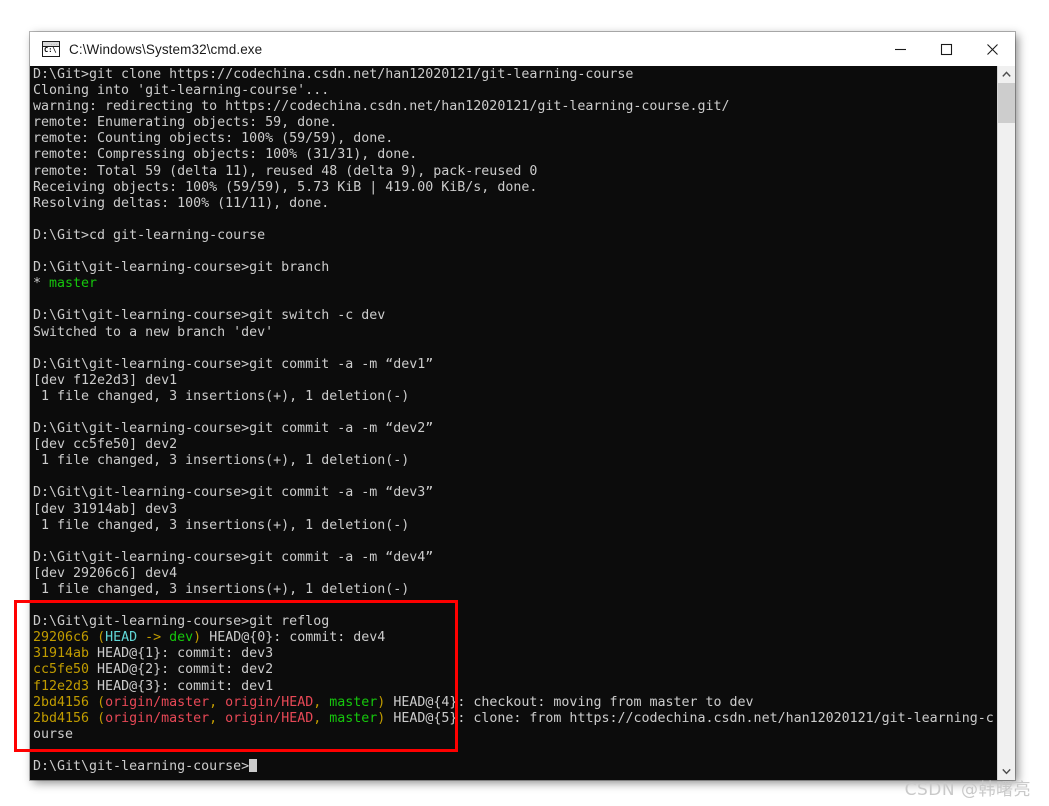 The width and height of the screenshot is (1049, 806). Describe the element at coordinates (61, 654) in the screenshot. I see `terminal-text-segment: 31914ab` at that location.